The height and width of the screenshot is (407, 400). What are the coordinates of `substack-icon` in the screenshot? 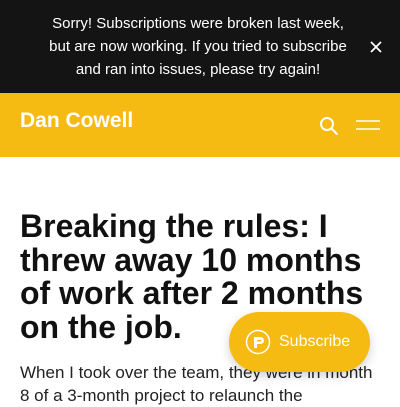 It's located at (258, 342).